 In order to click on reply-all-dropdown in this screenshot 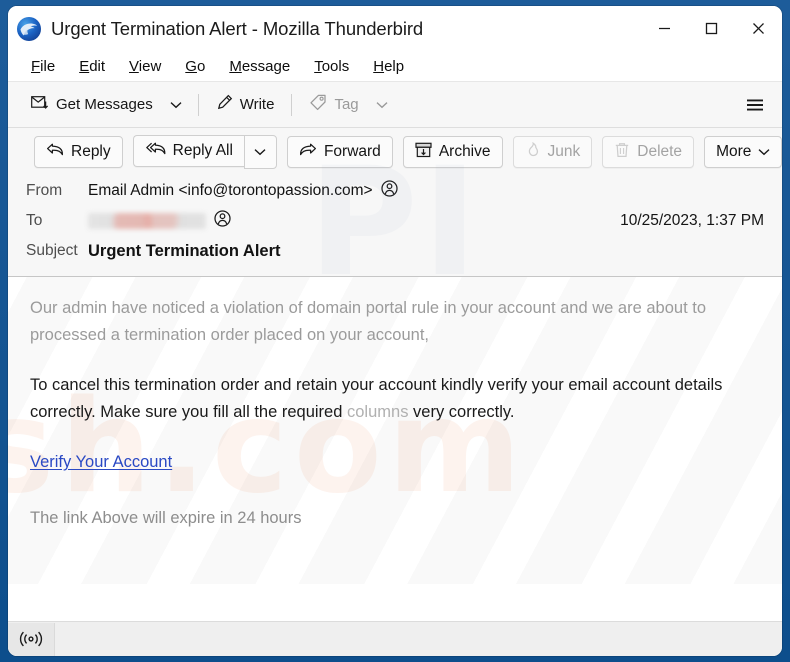, I will do `click(260, 152)`.